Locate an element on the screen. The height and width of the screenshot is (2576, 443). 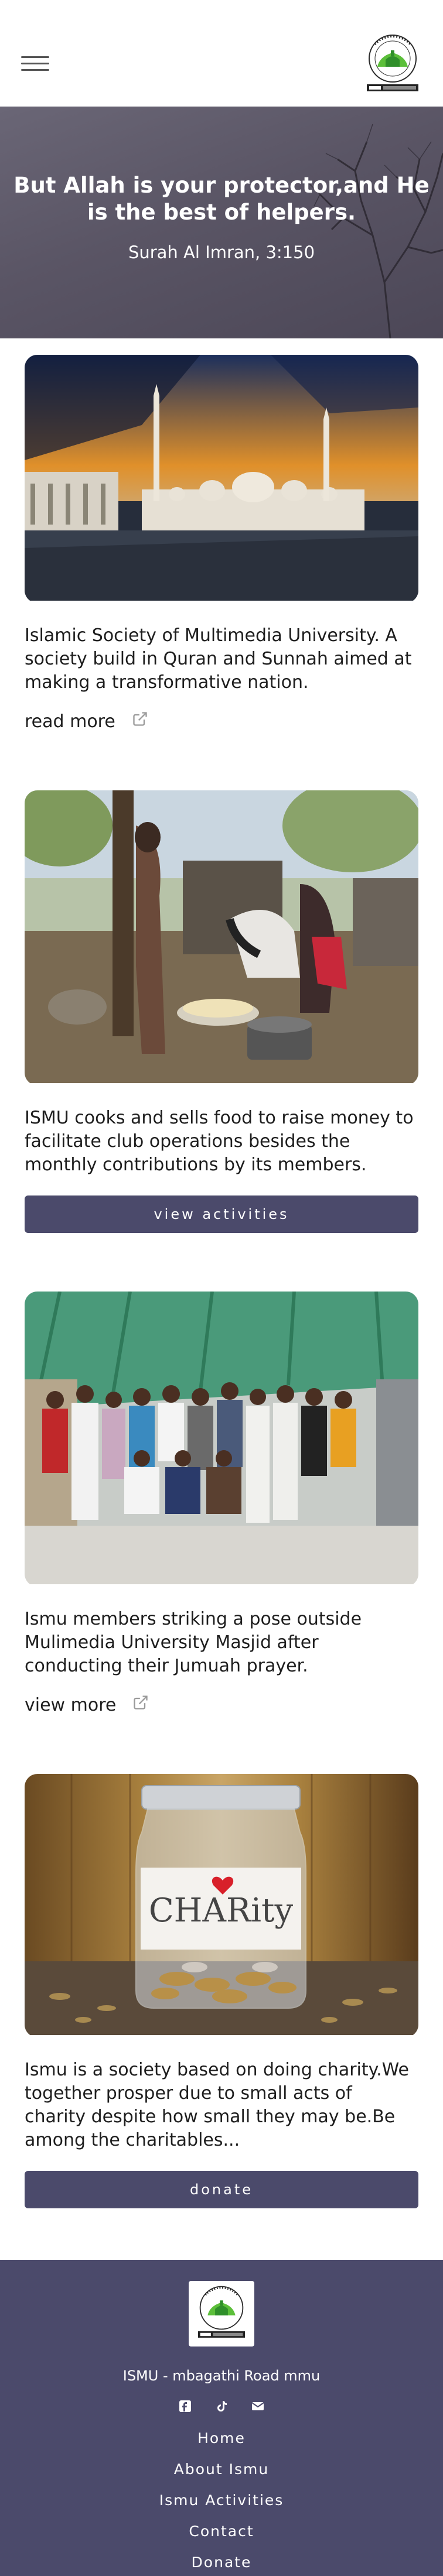
email-icon is located at coordinates (258, 2406).